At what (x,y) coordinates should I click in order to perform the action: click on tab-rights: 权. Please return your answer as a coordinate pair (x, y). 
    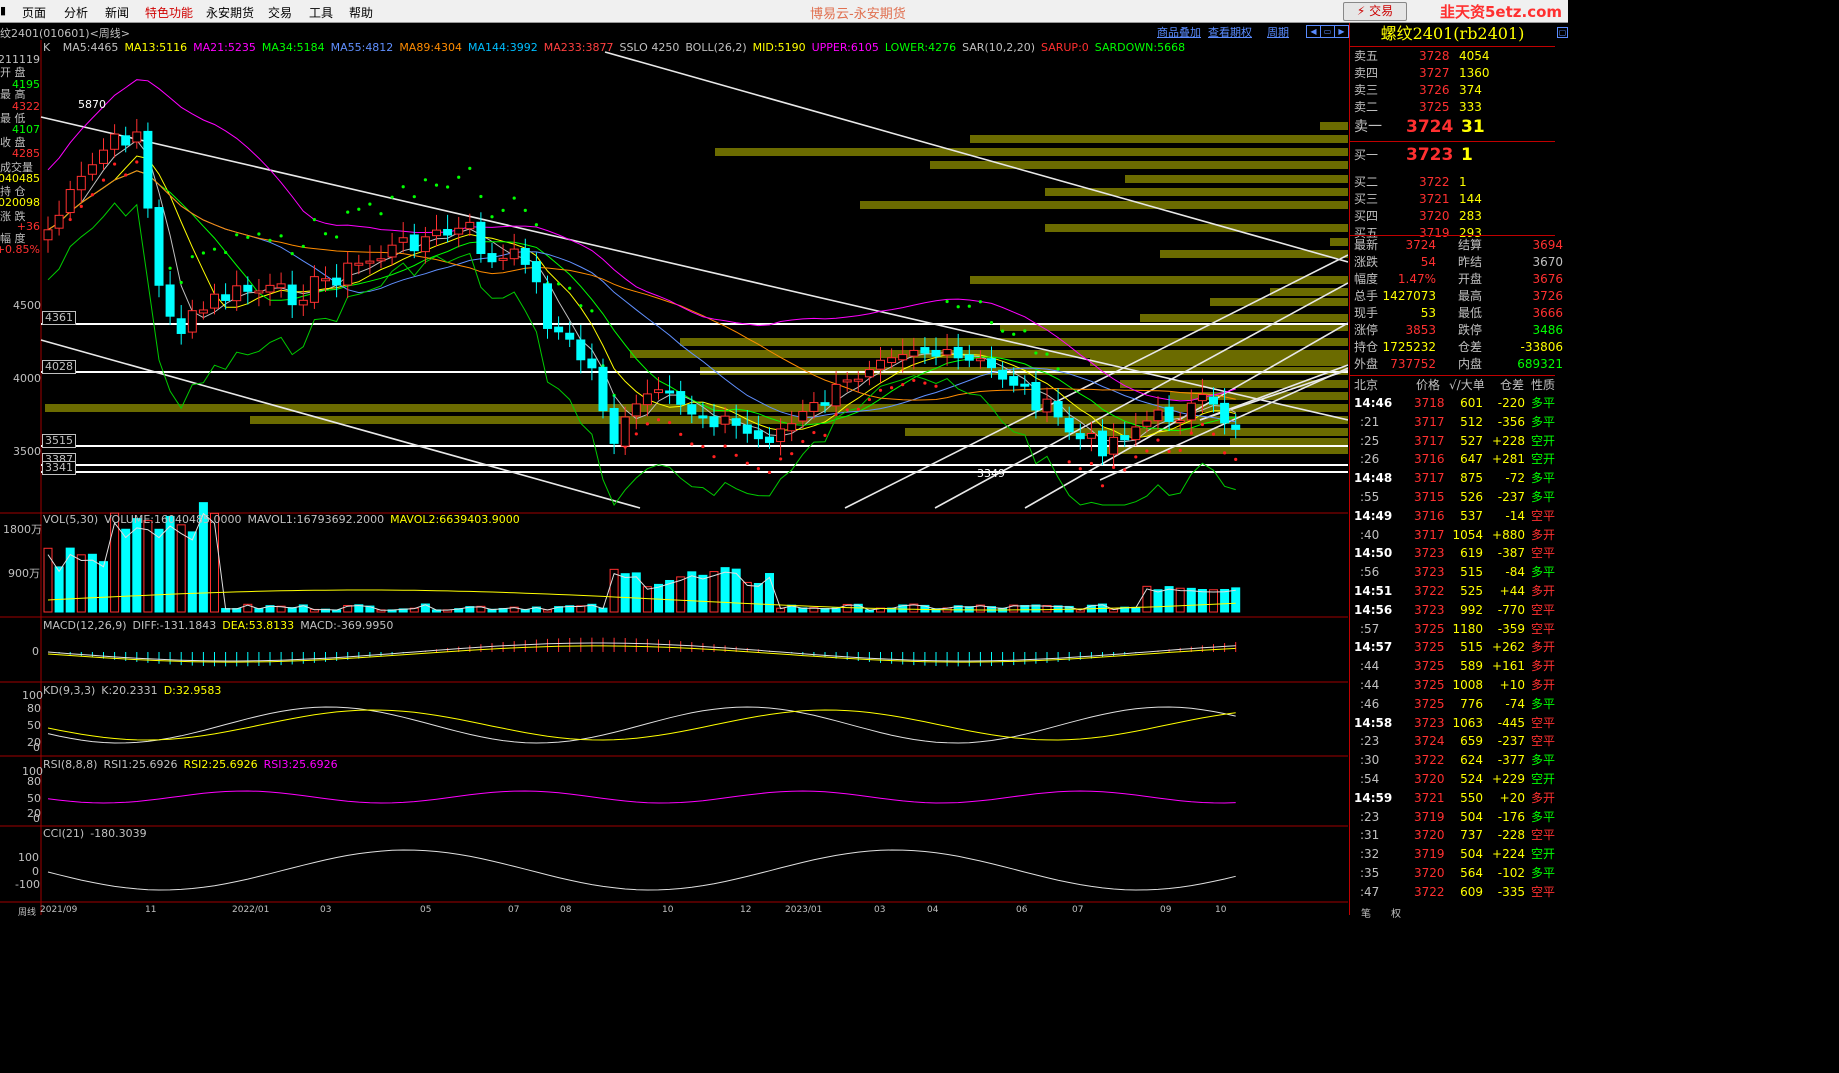
    Looking at the image, I should click on (1396, 912).